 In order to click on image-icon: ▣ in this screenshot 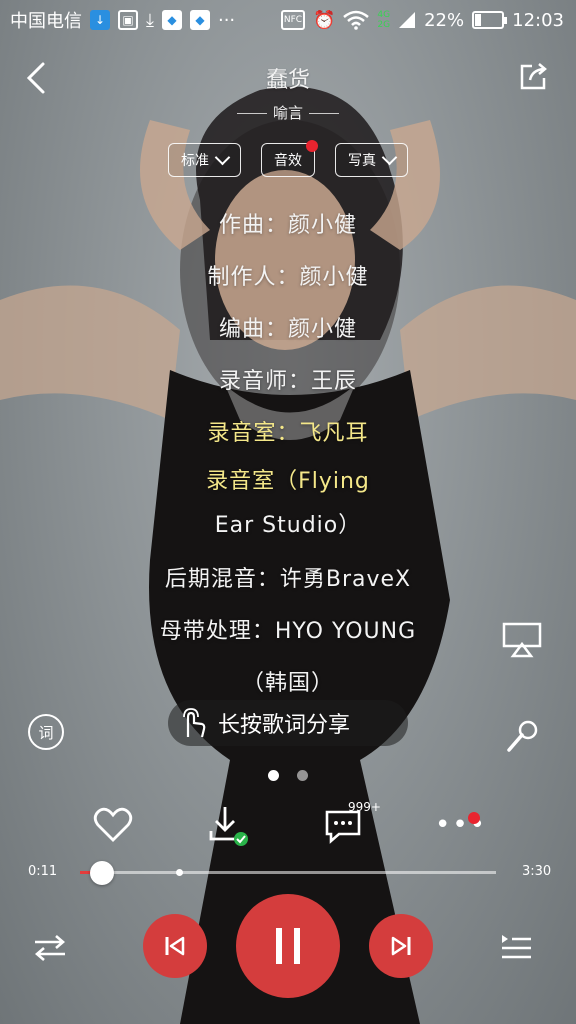, I will do `click(128, 20)`.